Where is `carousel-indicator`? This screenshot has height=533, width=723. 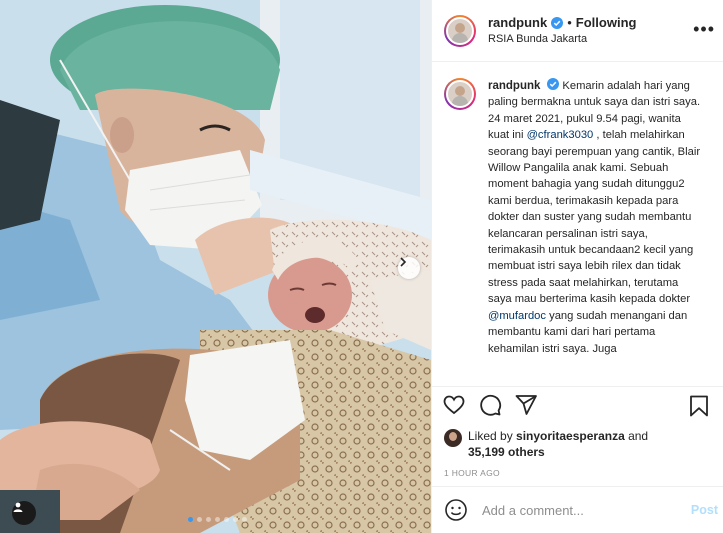 carousel-indicator is located at coordinates (217, 519).